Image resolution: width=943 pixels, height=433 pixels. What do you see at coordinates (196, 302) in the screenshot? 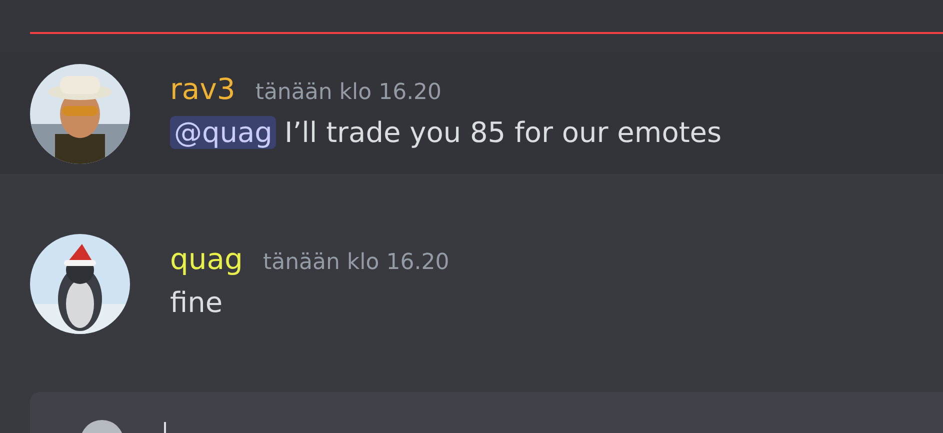
I see `message-text: fine` at bounding box center [196, 302].